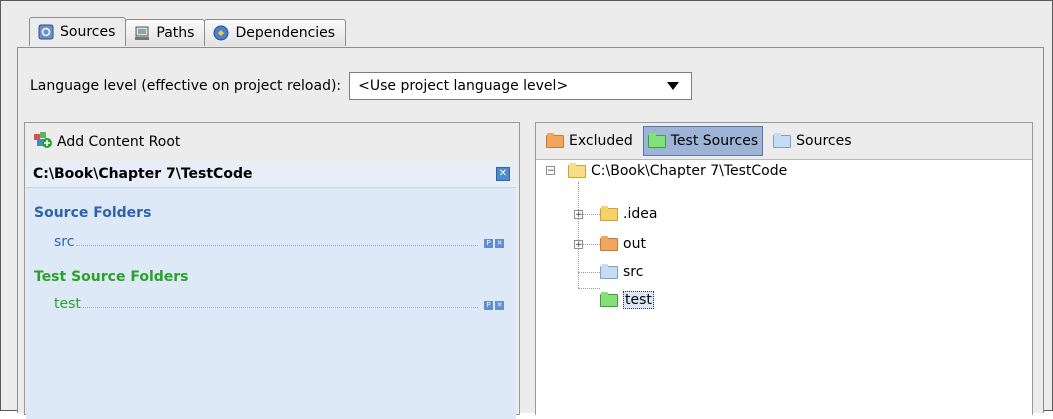 The height and width of the screenshot is (419, 1053). What do you see at coordinates (609, 213) in the screenshot?
I see `folder-icon` at bounding box center [609, 213].